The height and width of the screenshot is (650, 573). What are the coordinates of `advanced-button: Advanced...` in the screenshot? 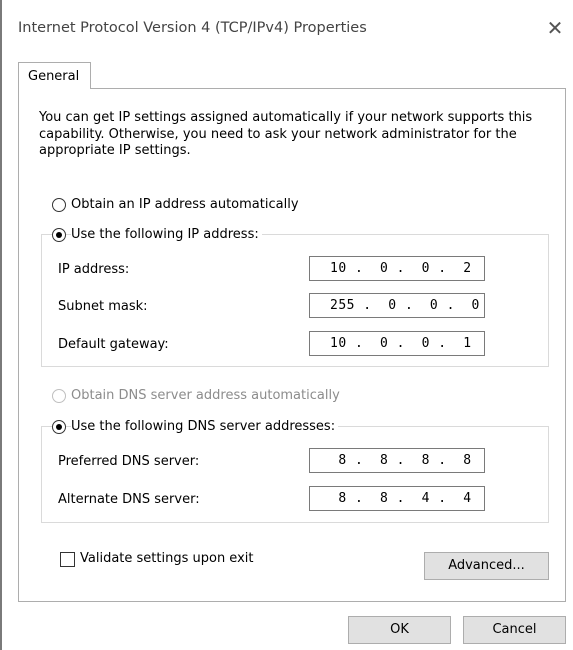 It's located at (486, 566).